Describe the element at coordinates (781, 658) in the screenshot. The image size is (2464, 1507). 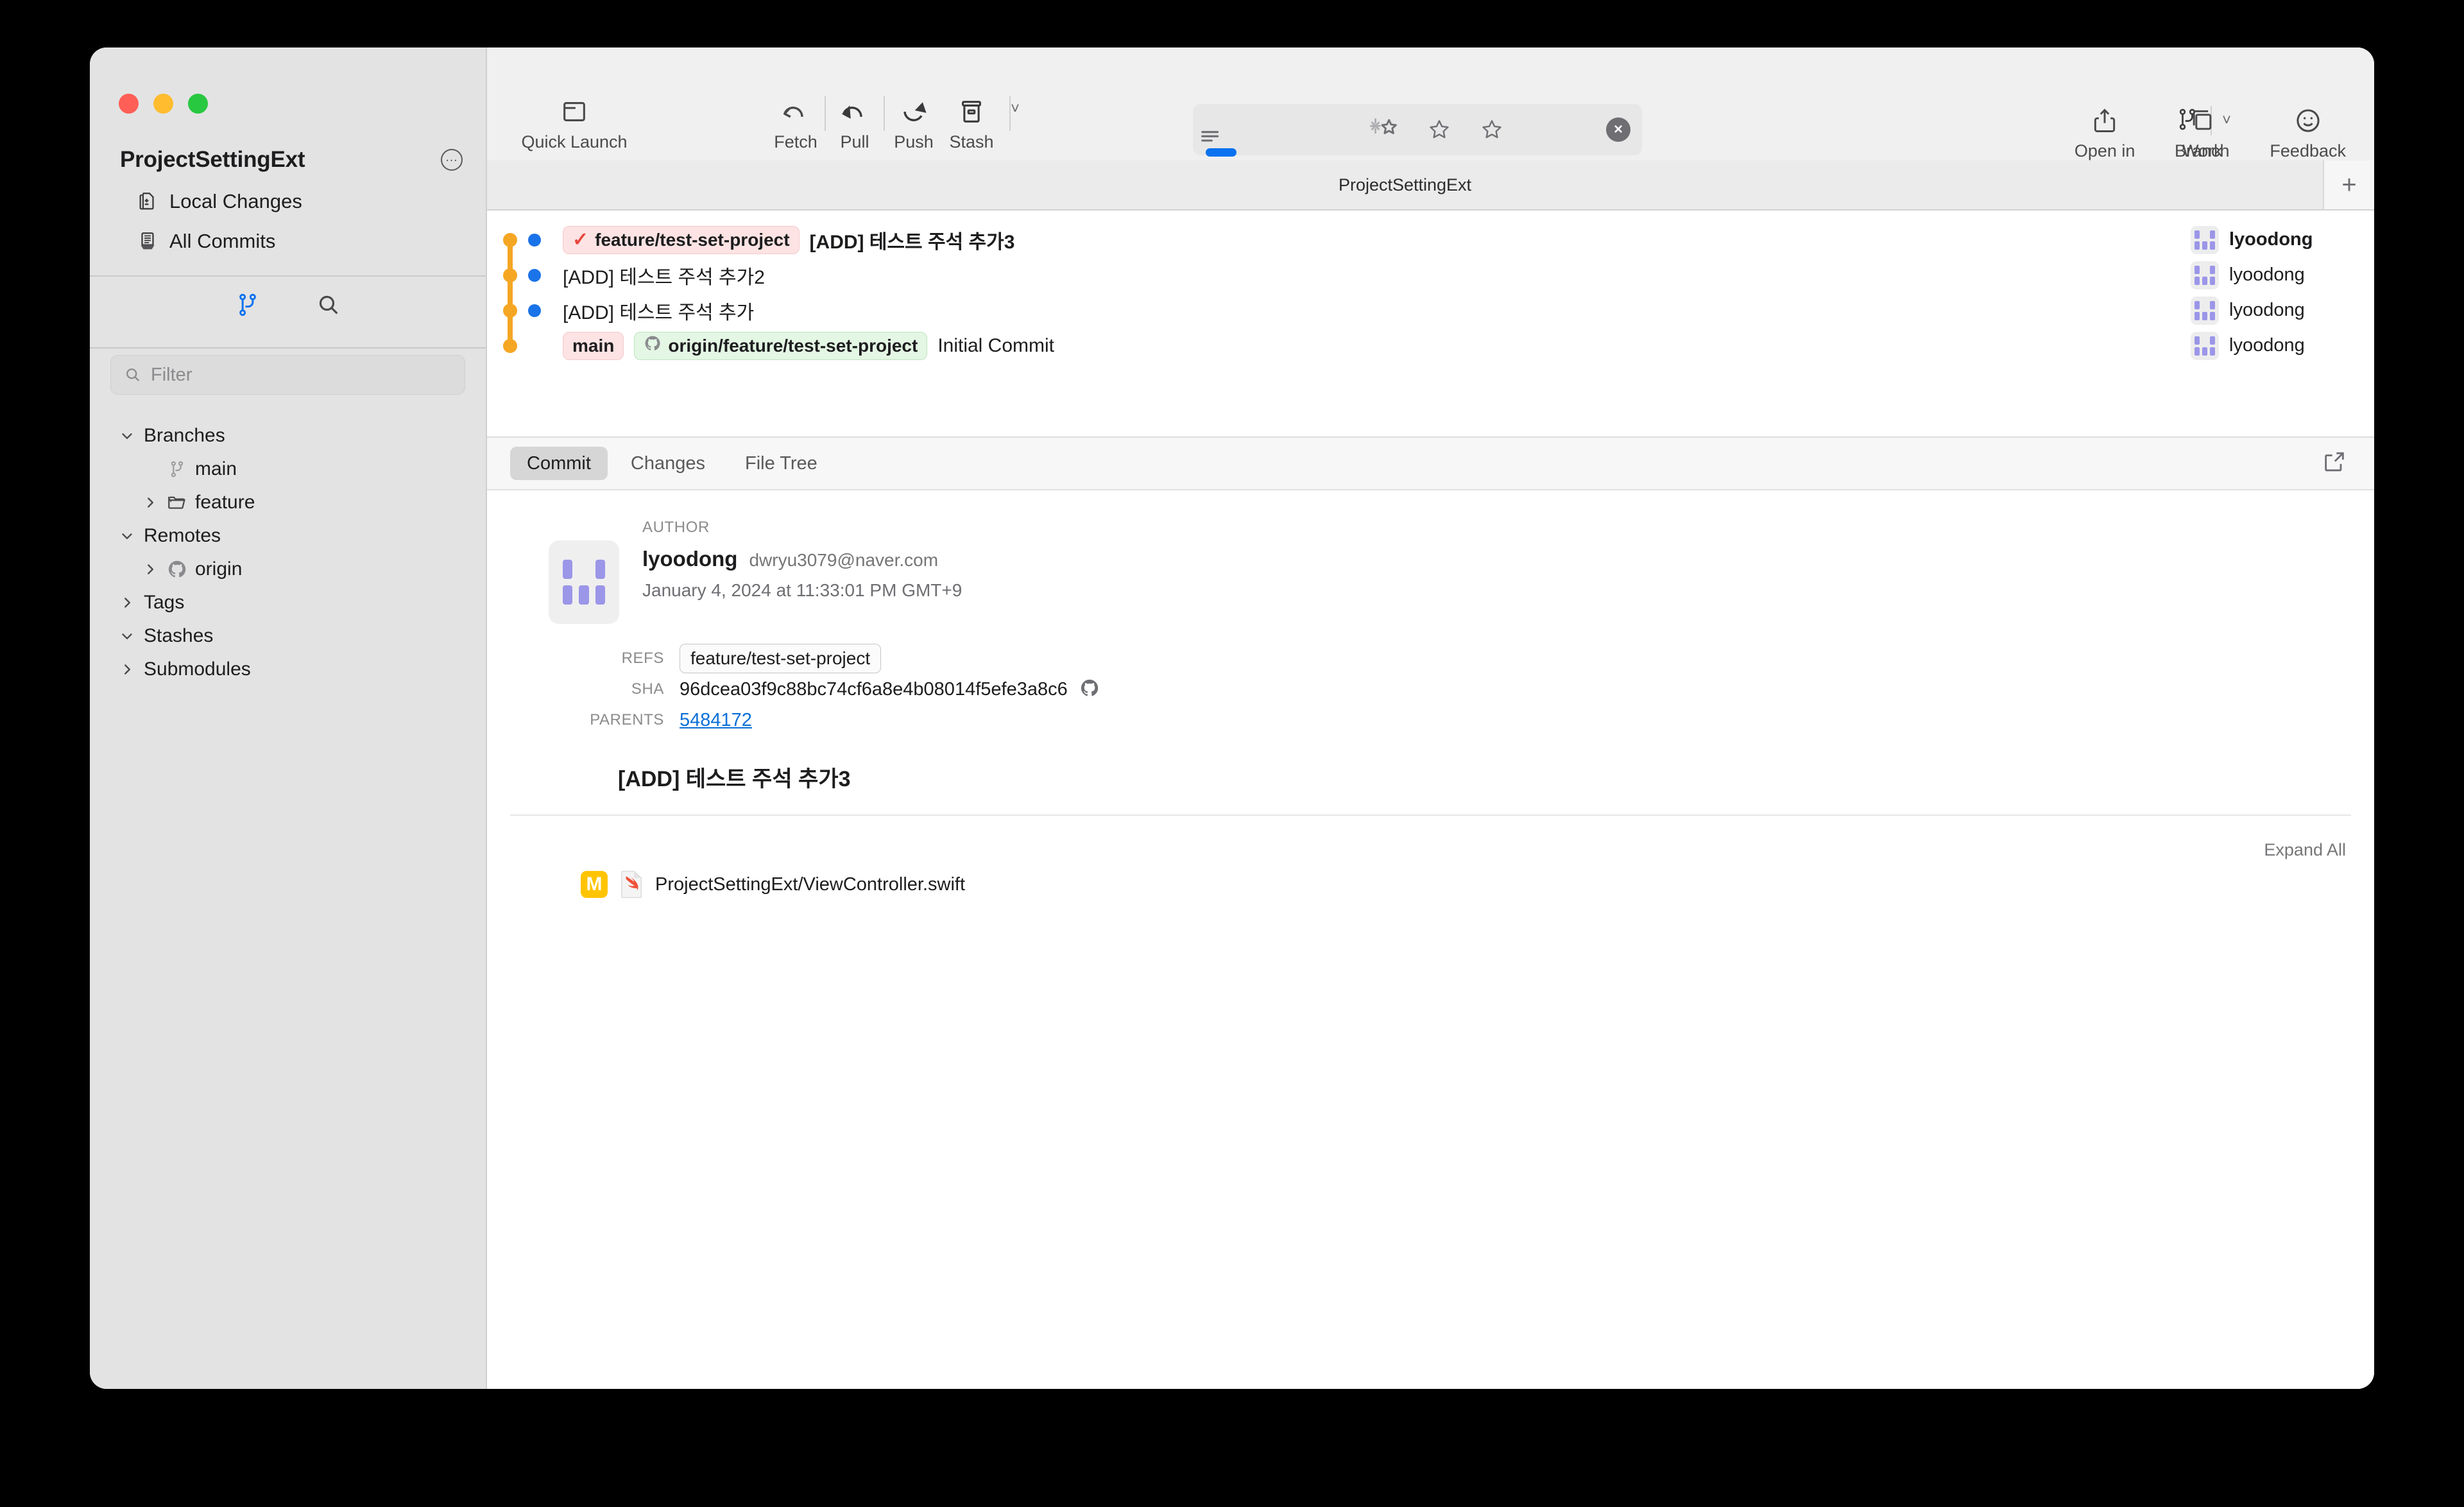
I see `ref-chip: feature/test-set-project` at that location.